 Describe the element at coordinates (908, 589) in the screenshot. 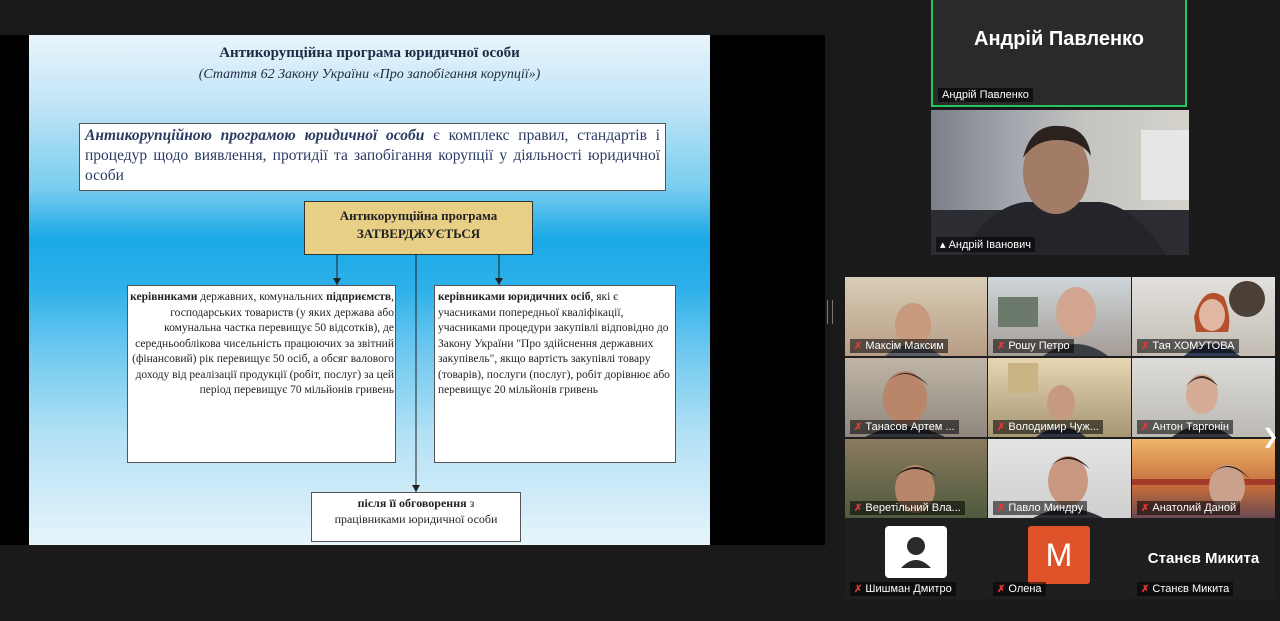

I see `participant-name: Шишман Дмитро` at that location.